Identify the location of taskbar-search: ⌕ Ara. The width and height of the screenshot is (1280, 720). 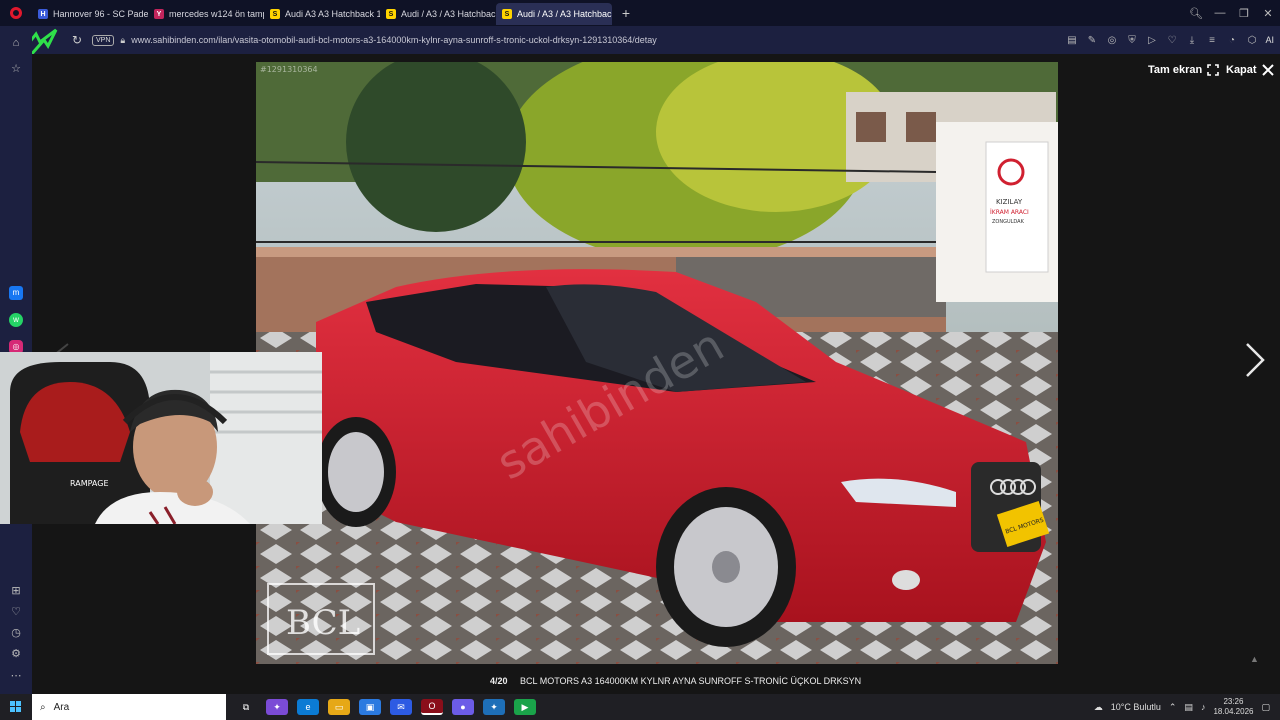
(129, 707).